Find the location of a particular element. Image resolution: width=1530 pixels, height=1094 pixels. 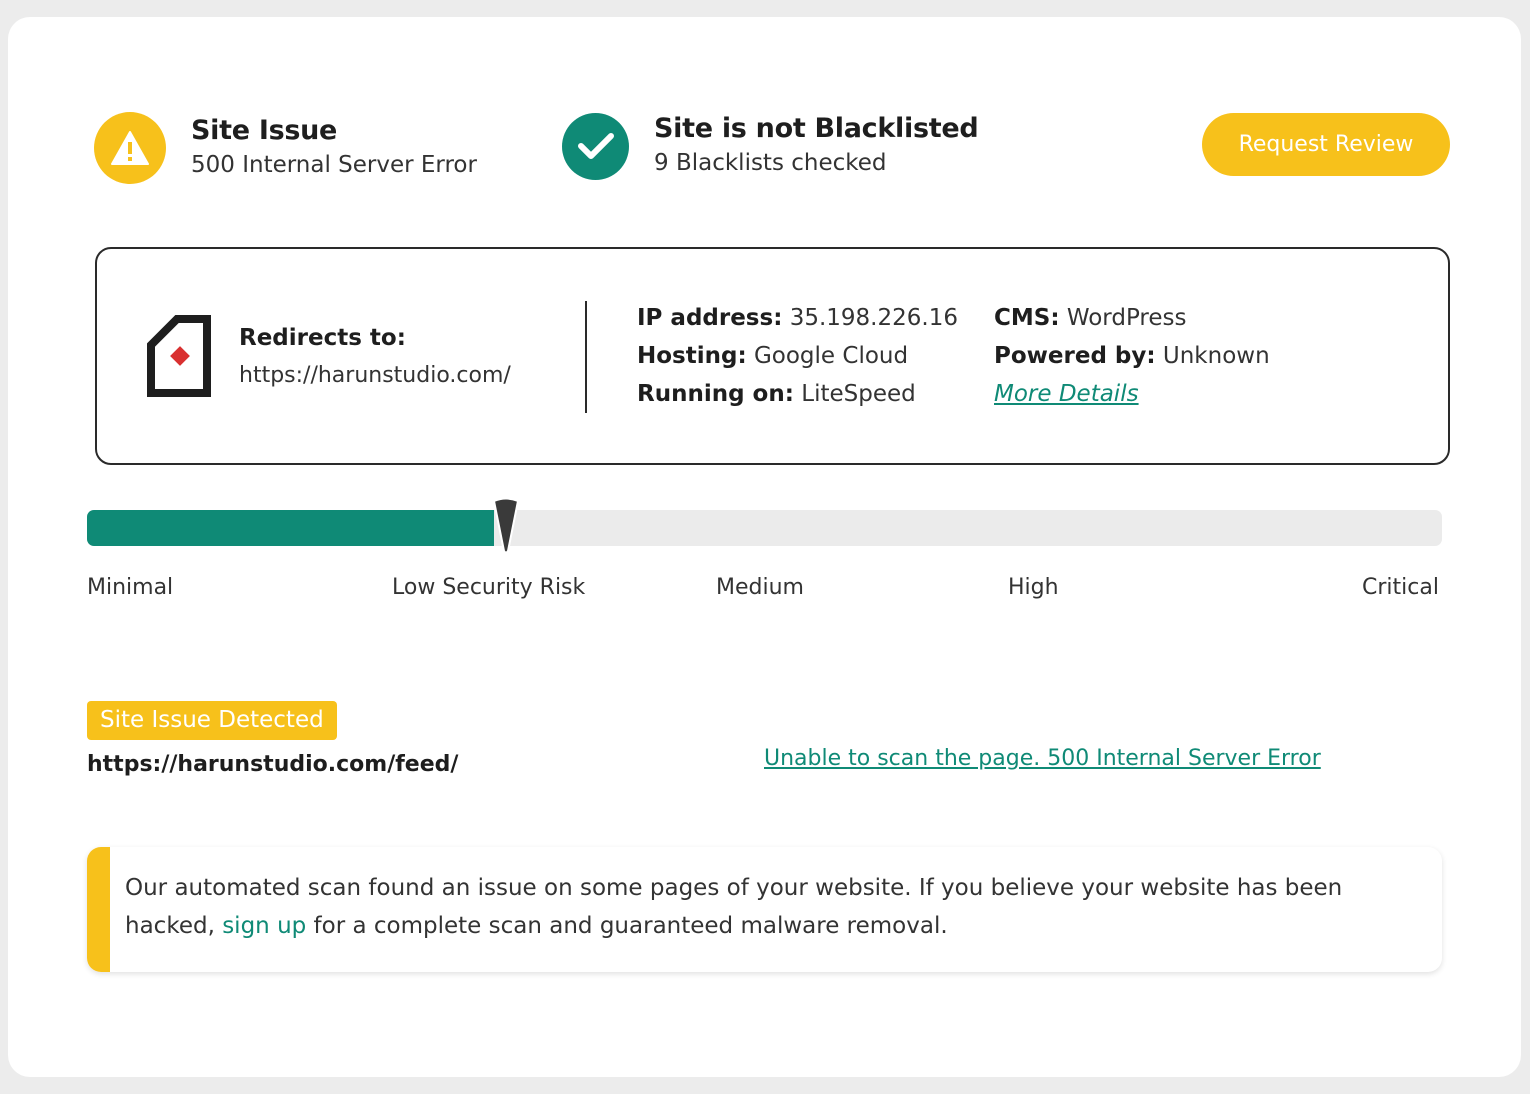

ip-row: IP address: 35.198.226.16 is located at coordinates (797, 318).